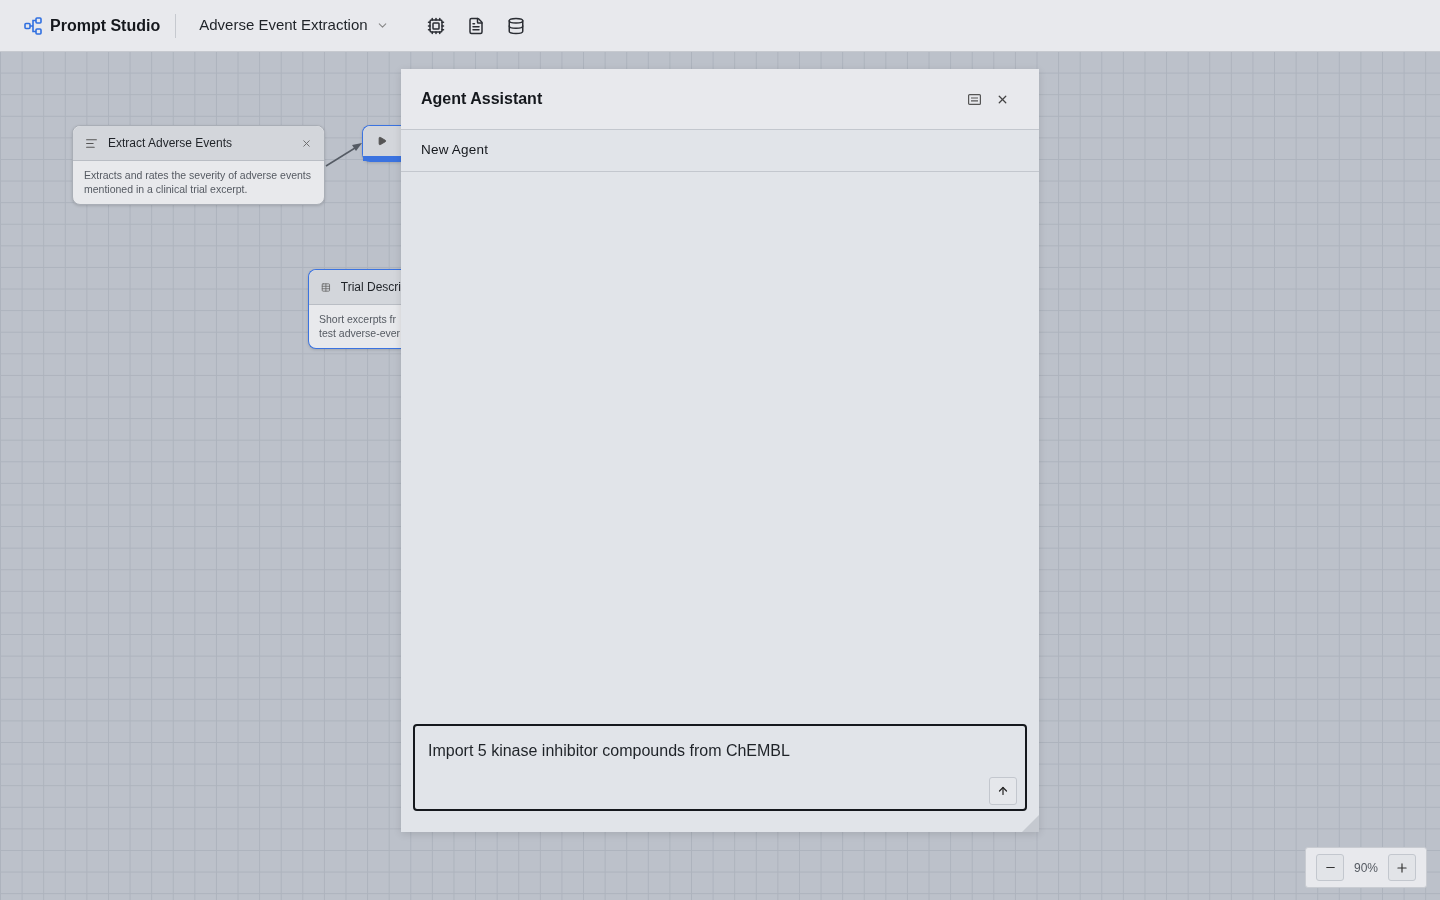 The width and height of the screenshot is (1440, 900). I want to click on boxed-lines-icon, so click(974, 99).